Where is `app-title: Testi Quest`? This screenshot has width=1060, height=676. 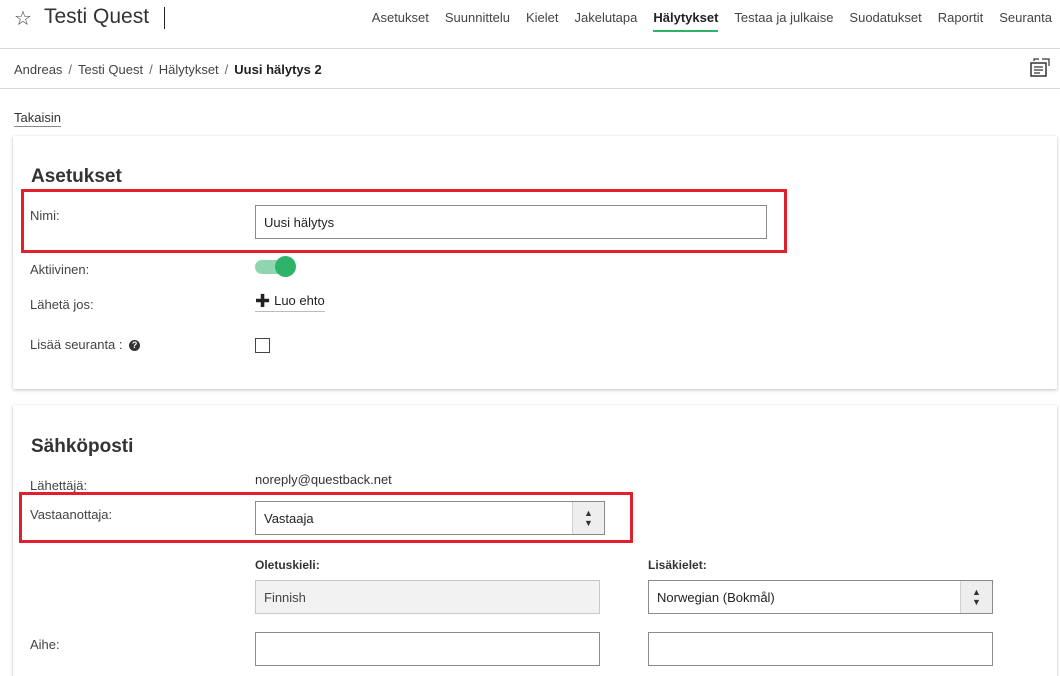
app-title: Testi Quest is located at coordinates (97, 16).